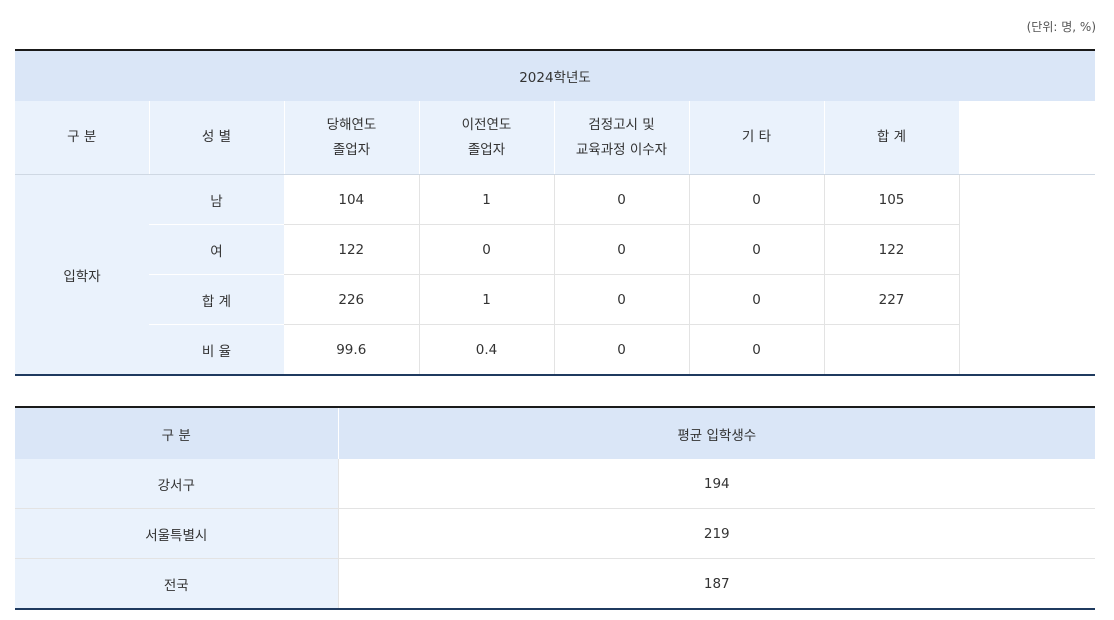  I want to click on header-current-grads: 당해연도 졸업자, so click(352, 138).